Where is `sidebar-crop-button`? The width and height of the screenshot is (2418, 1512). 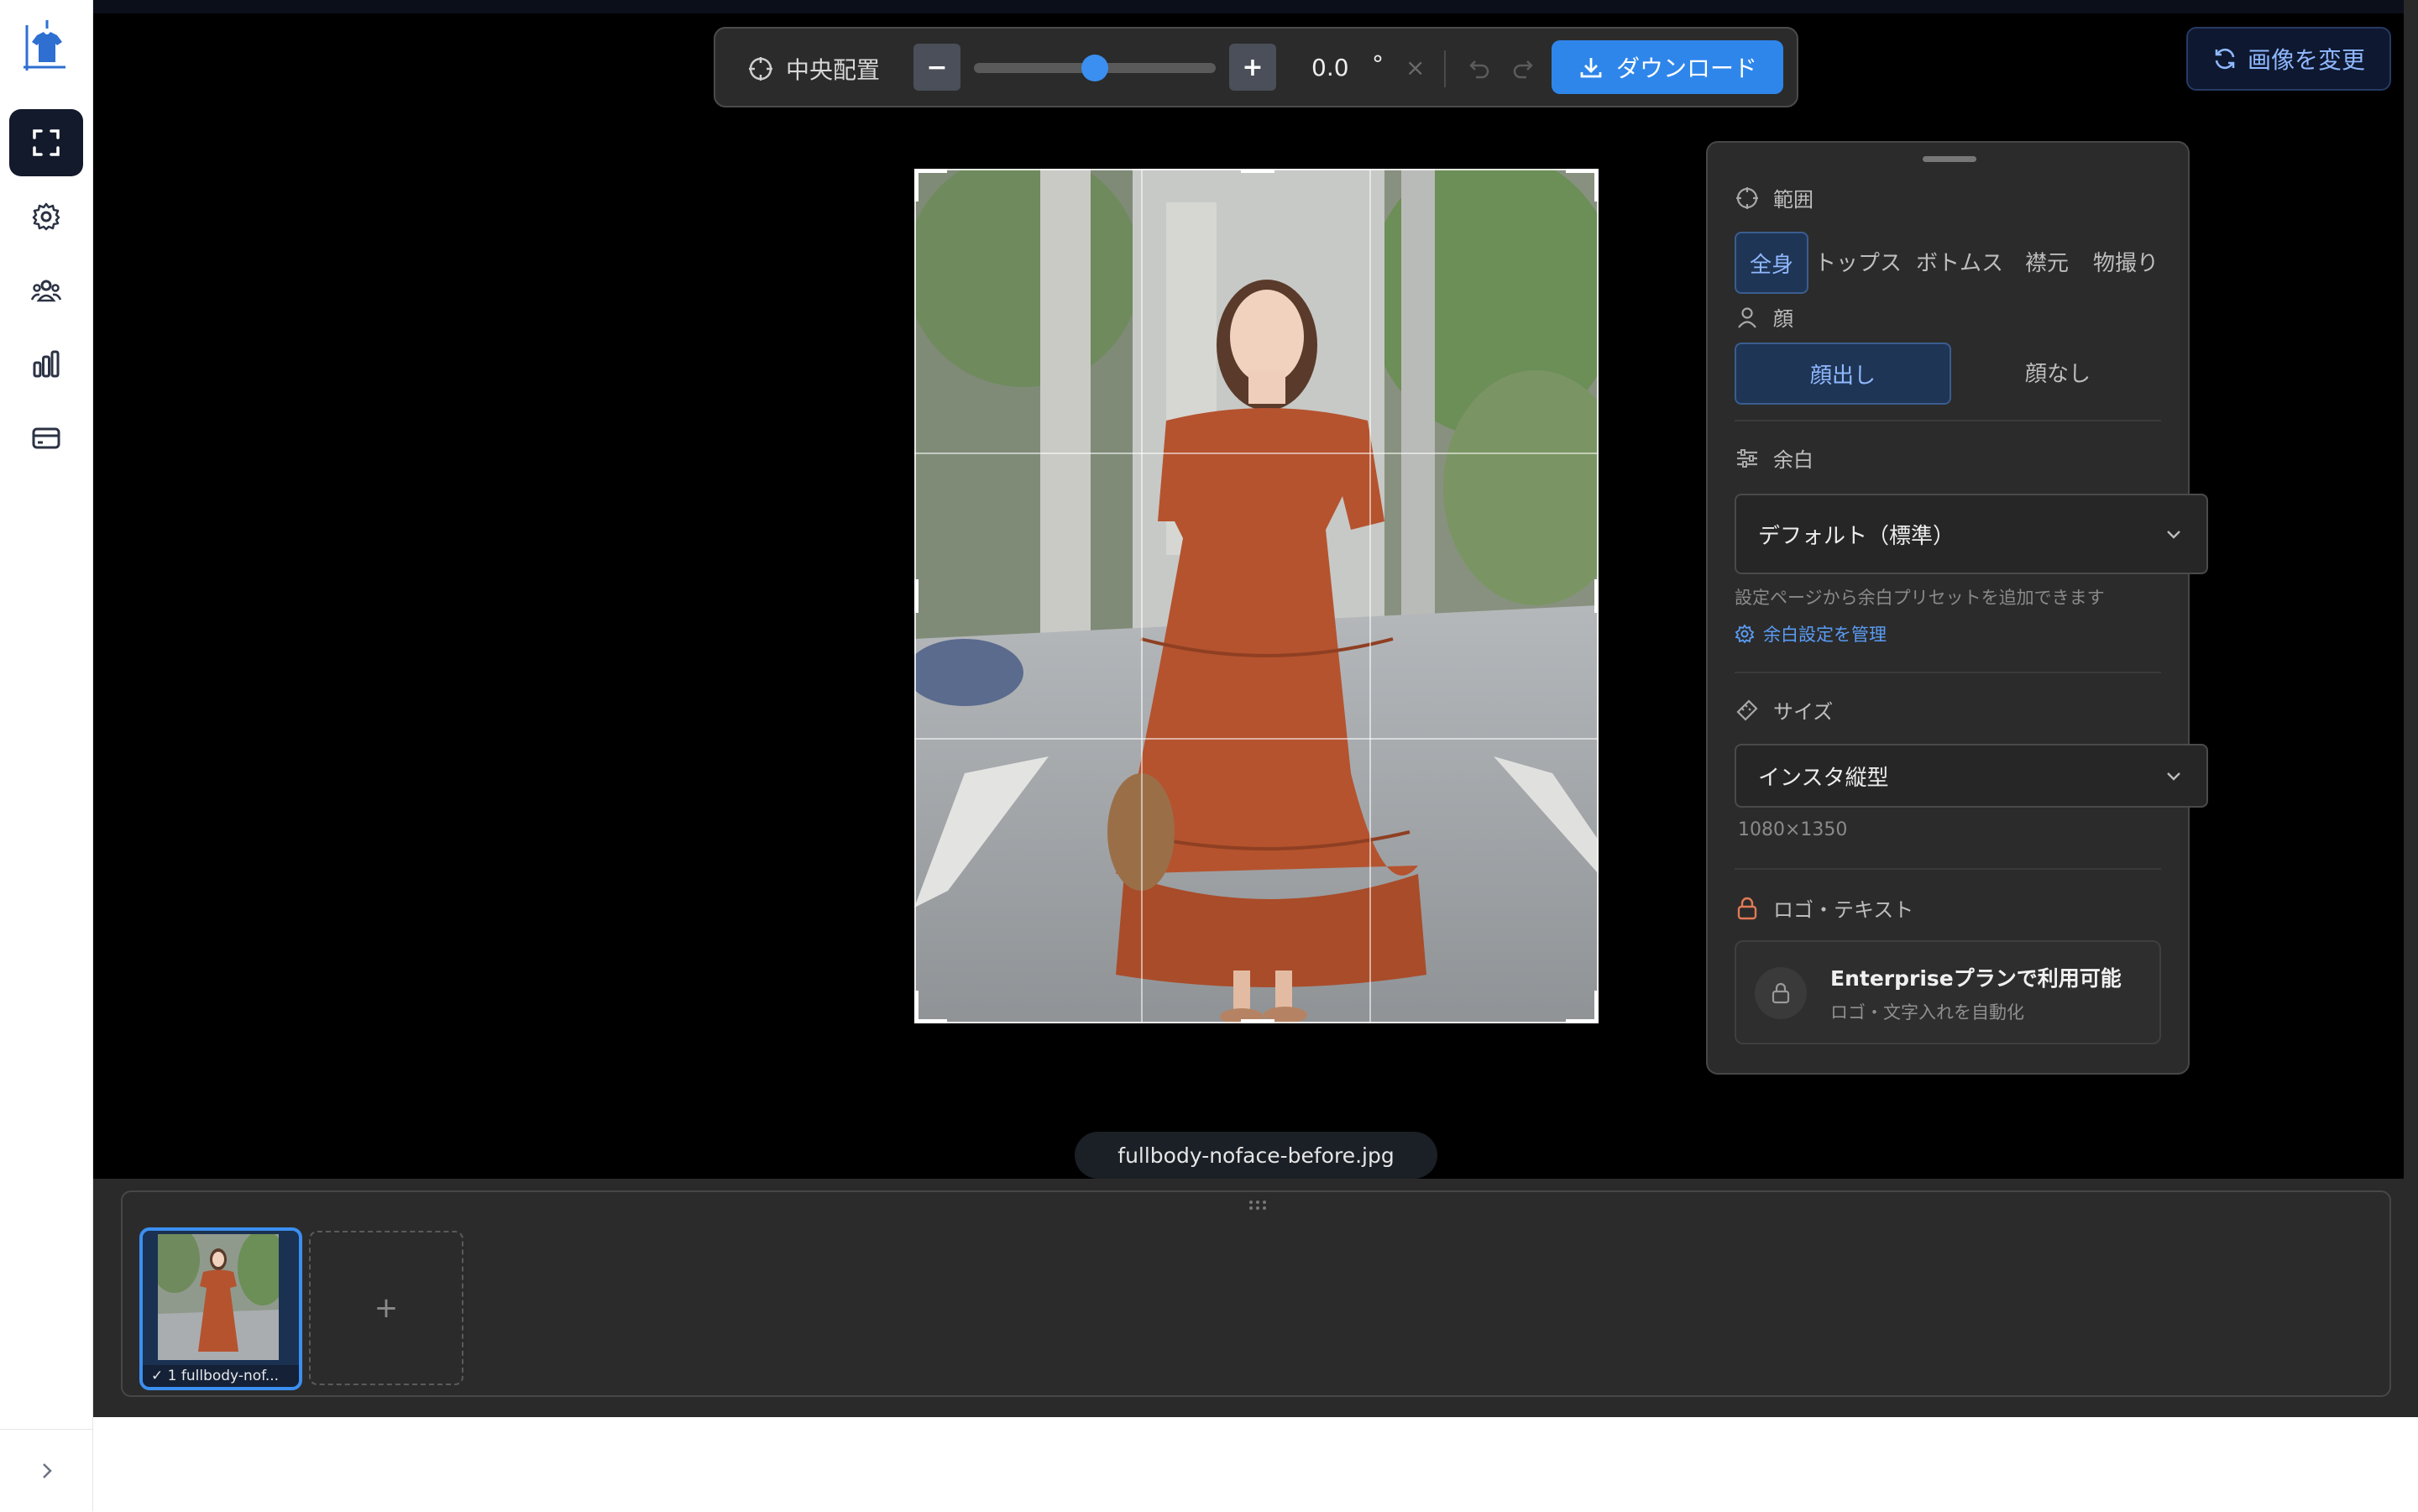 sidebar-crop-button is located at coordinates (46, 142).